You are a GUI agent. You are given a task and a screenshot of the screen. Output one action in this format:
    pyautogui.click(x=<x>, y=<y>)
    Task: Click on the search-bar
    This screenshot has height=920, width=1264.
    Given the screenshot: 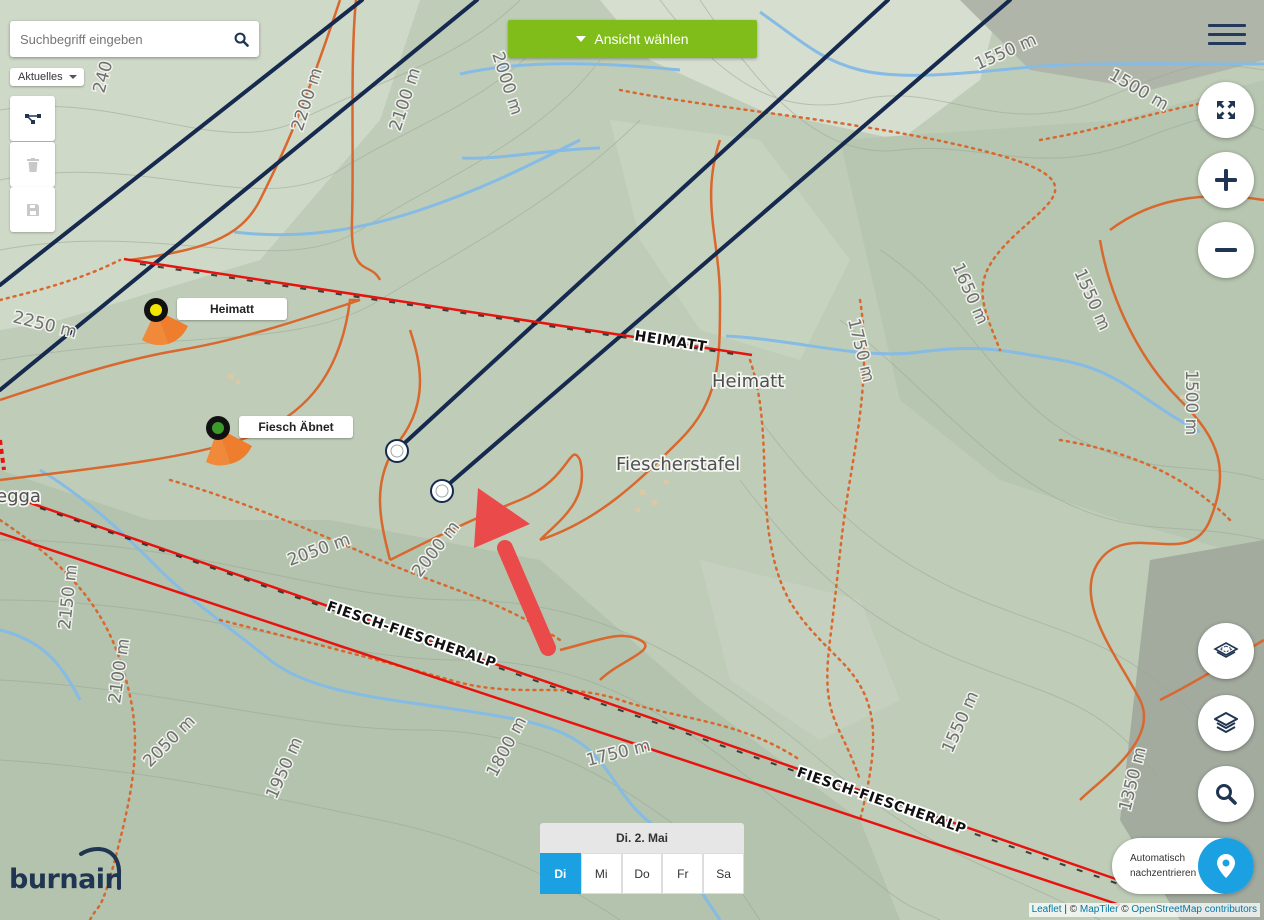 What is the action you would take?
    pyautogui.click(x=134, y=39)
    